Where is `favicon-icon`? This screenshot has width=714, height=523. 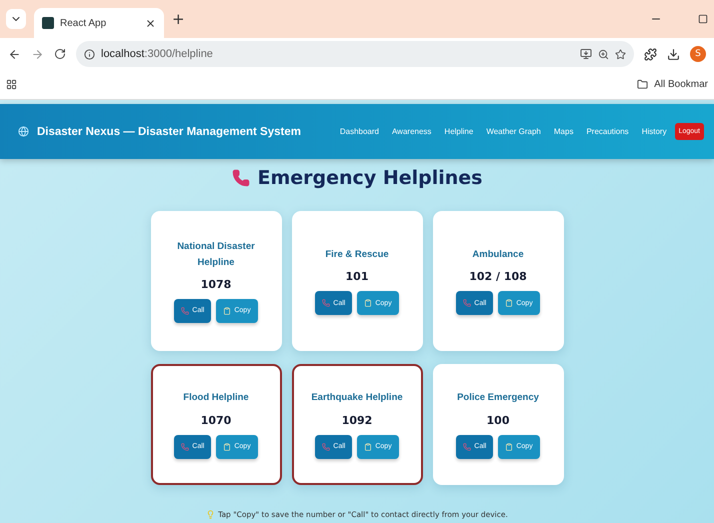 favicon-icon is located at coordinates (48, 23).